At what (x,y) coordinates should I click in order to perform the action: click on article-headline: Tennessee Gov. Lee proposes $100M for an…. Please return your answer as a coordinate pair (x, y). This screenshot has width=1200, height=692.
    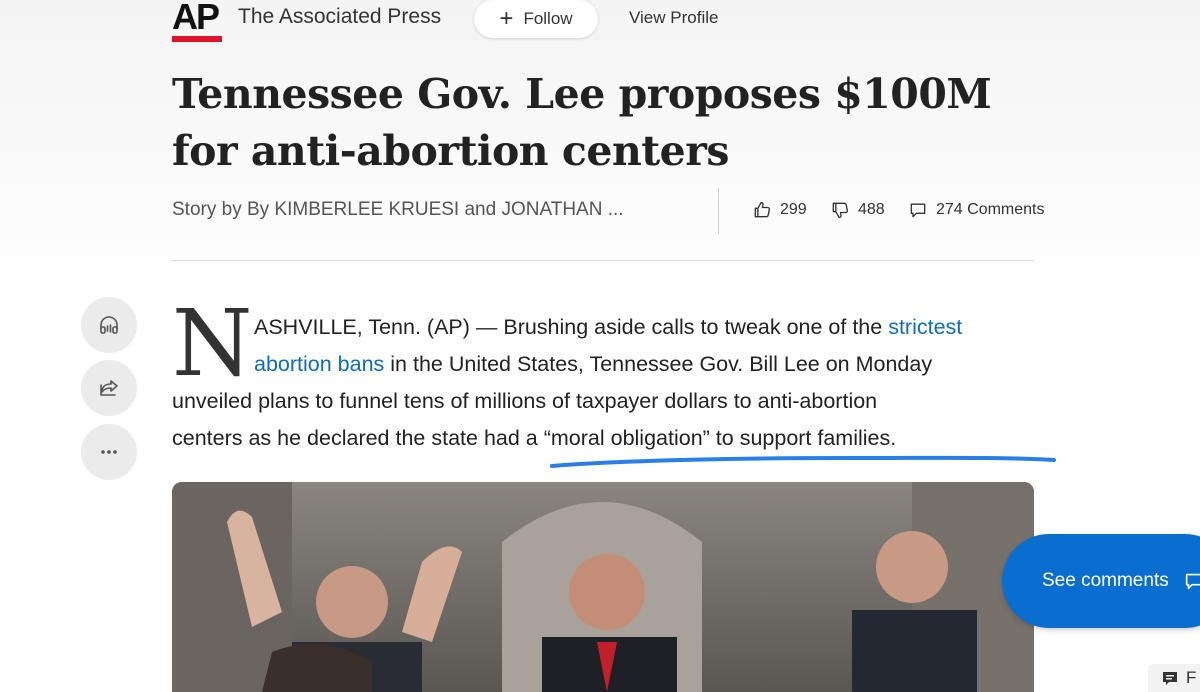
    Looking at the image, I should click on (582, 122).